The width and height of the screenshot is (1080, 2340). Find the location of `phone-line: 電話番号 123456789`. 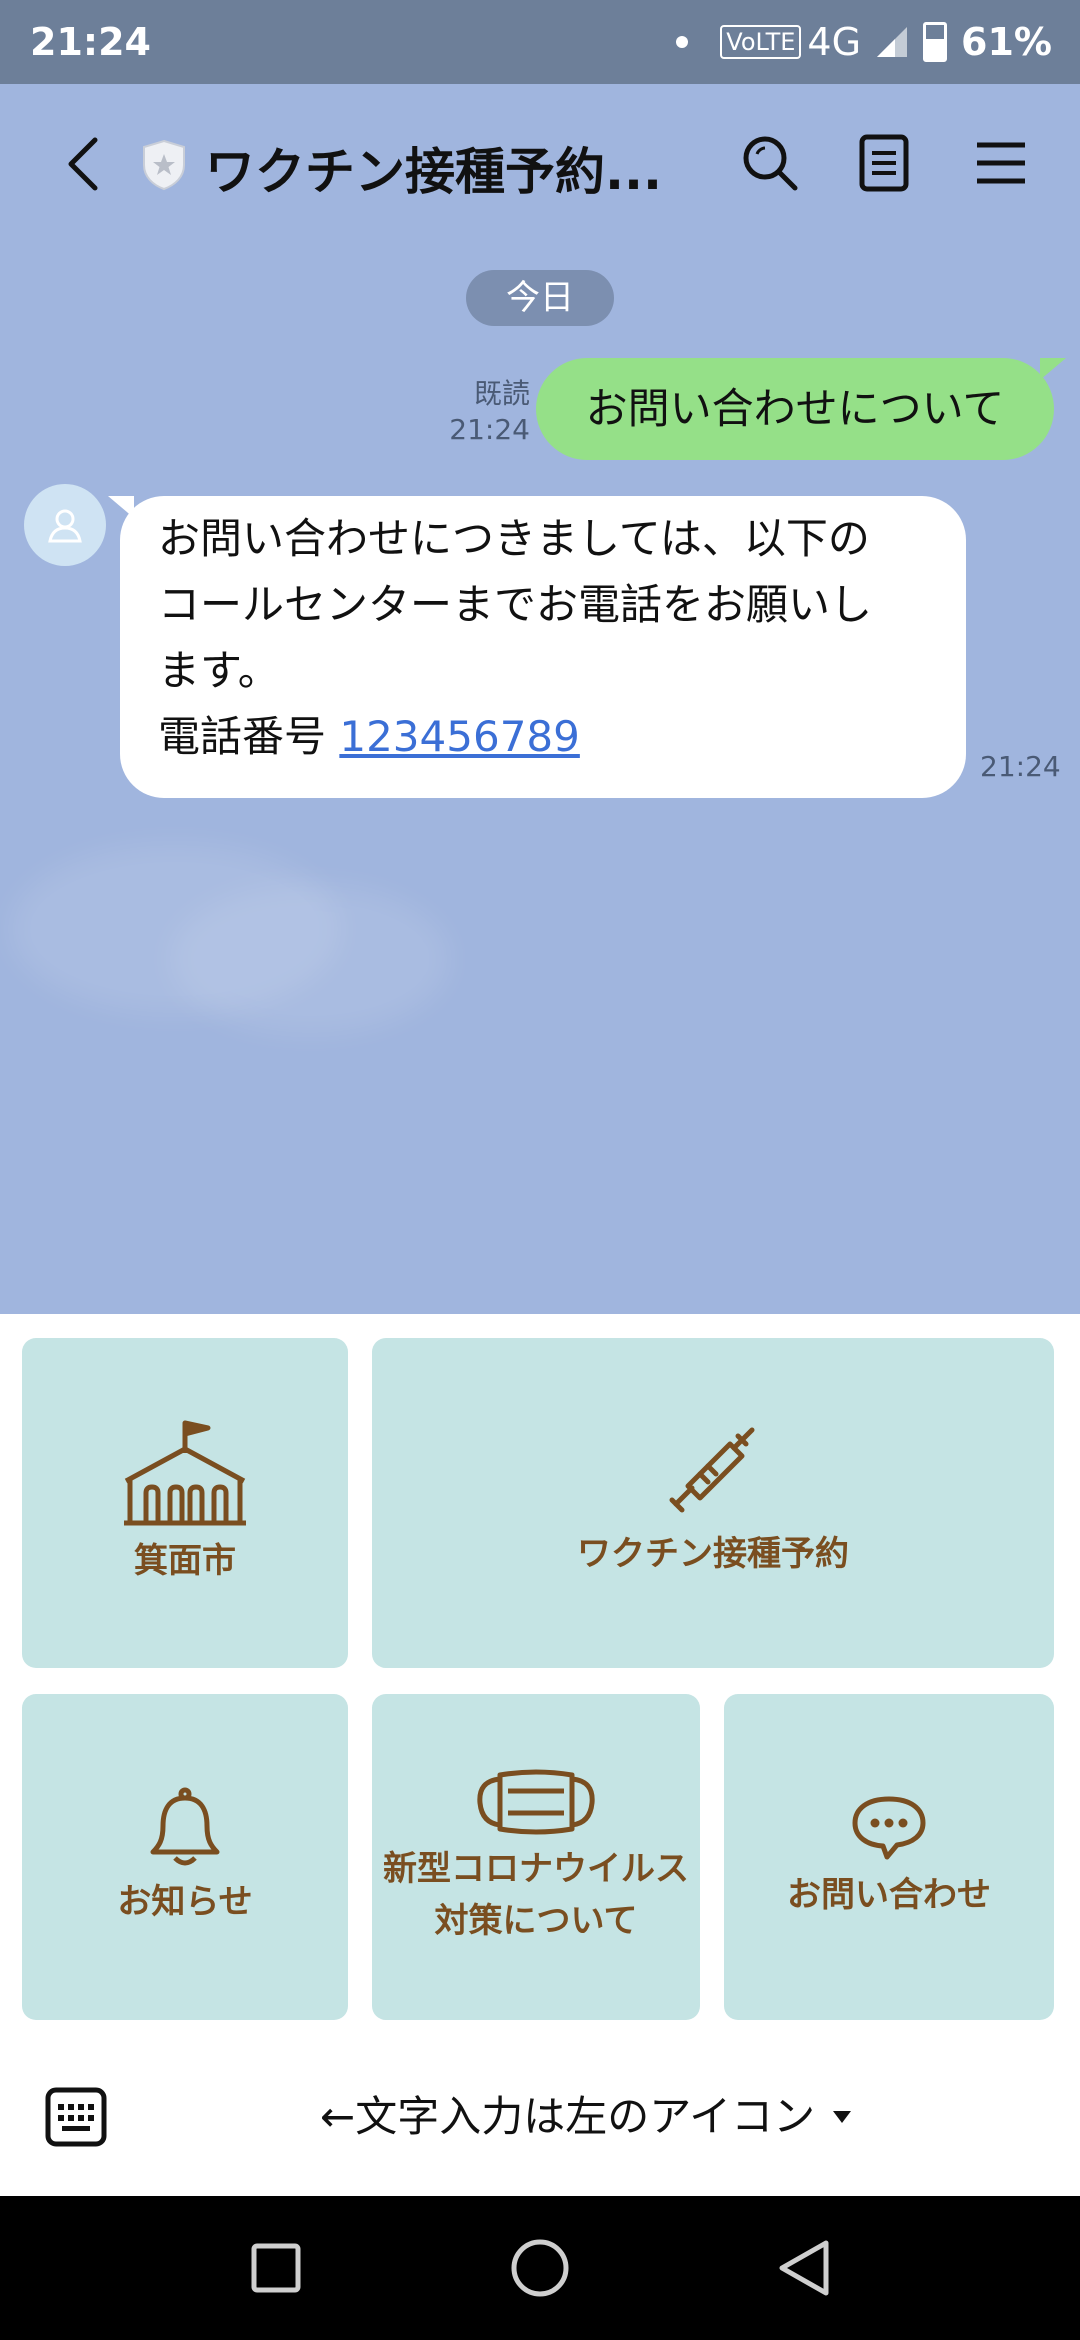

phone-line: 電話番号 123456789 is located at coordinates (544, 737).